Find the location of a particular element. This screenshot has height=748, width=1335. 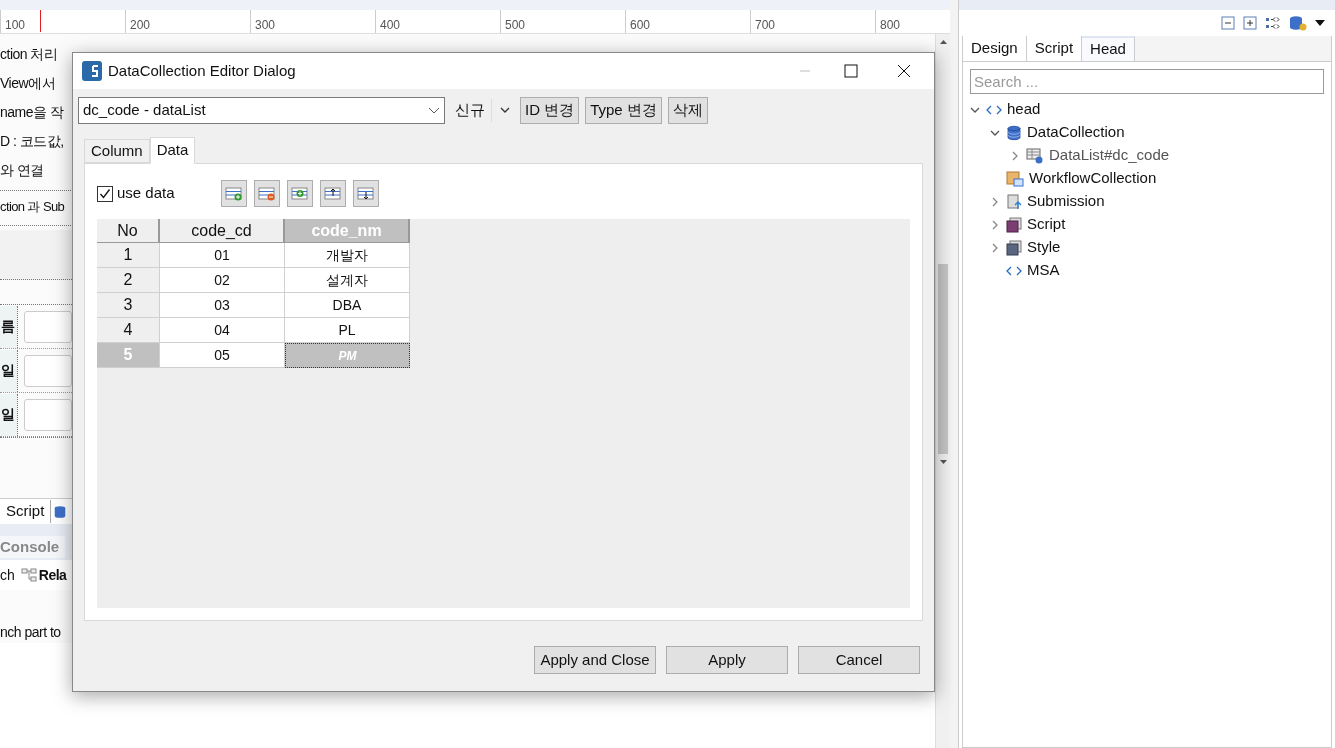

editor-text: D : 코드값, is located at coordinates (32, 141).